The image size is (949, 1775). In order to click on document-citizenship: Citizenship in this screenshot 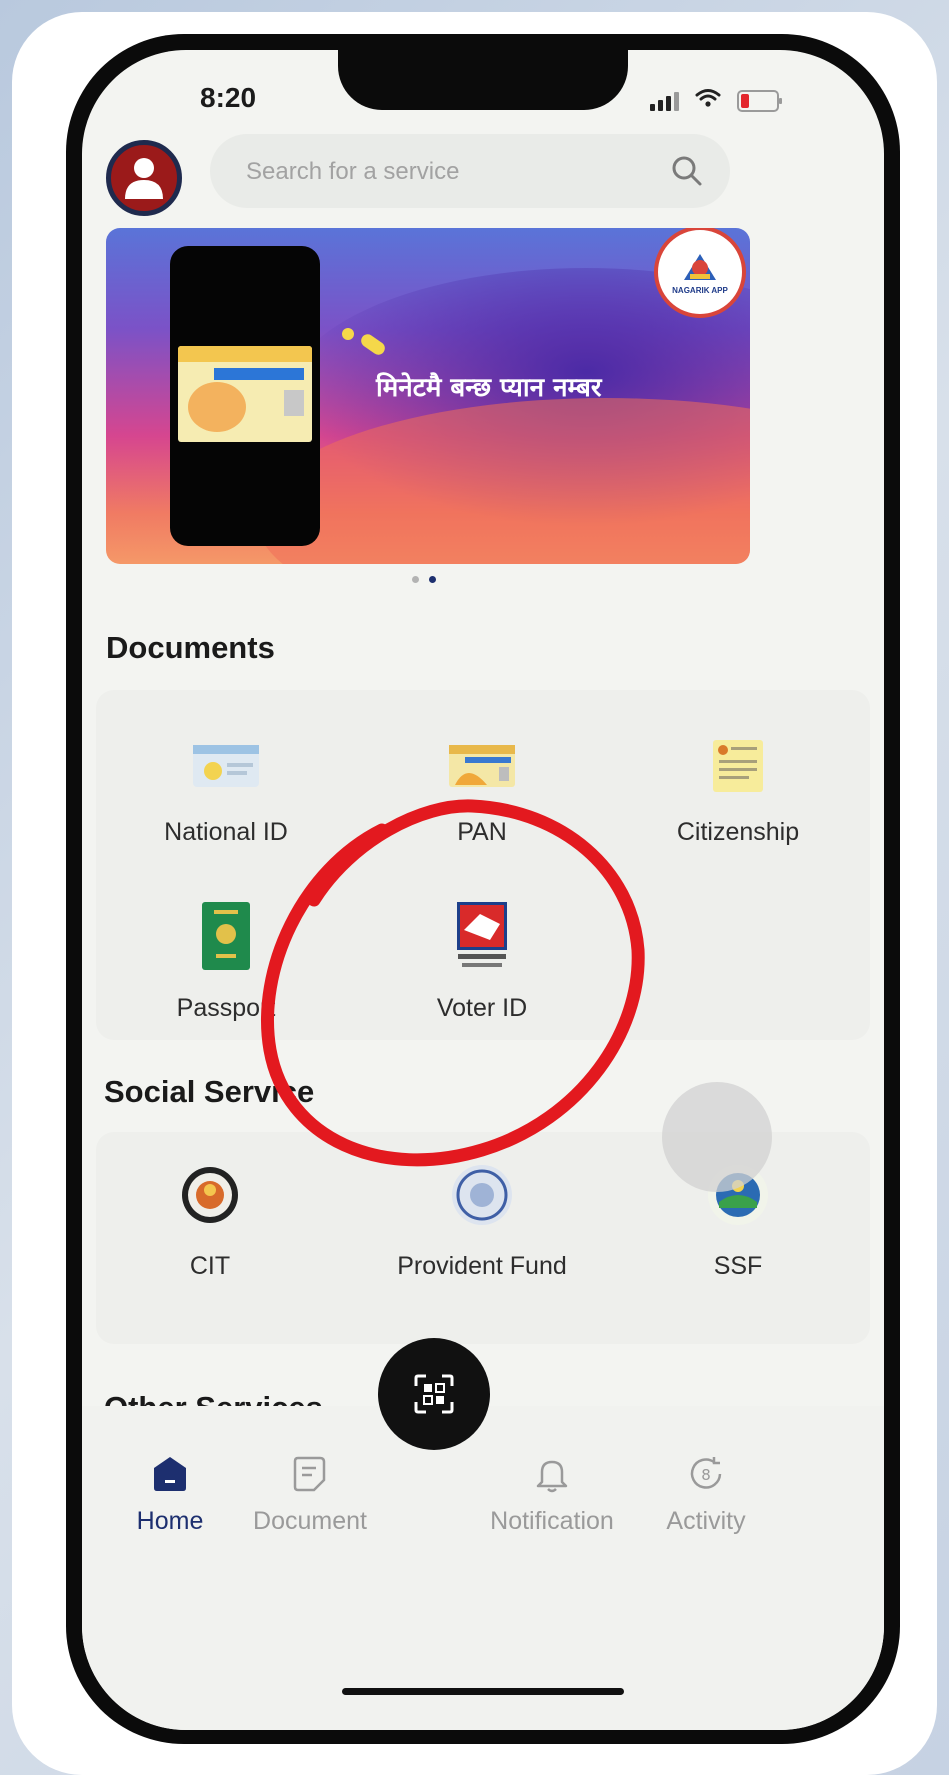, I will do `click(738, 791)`.